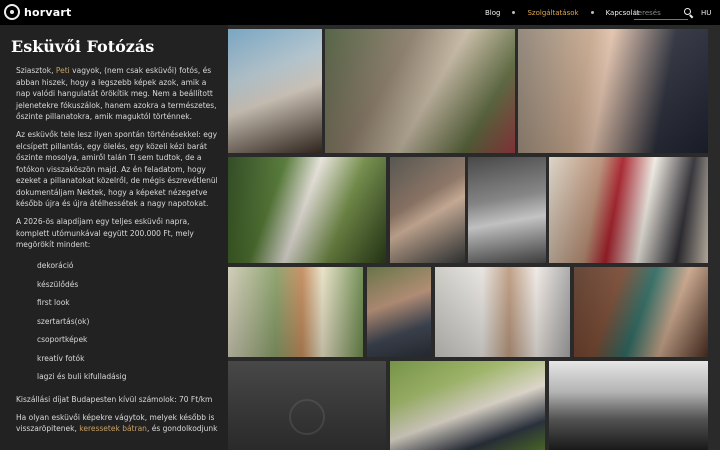  Describe the element at coordinates (55, 265) in the screenshot. I see `list-item: dekoráció` at that location.